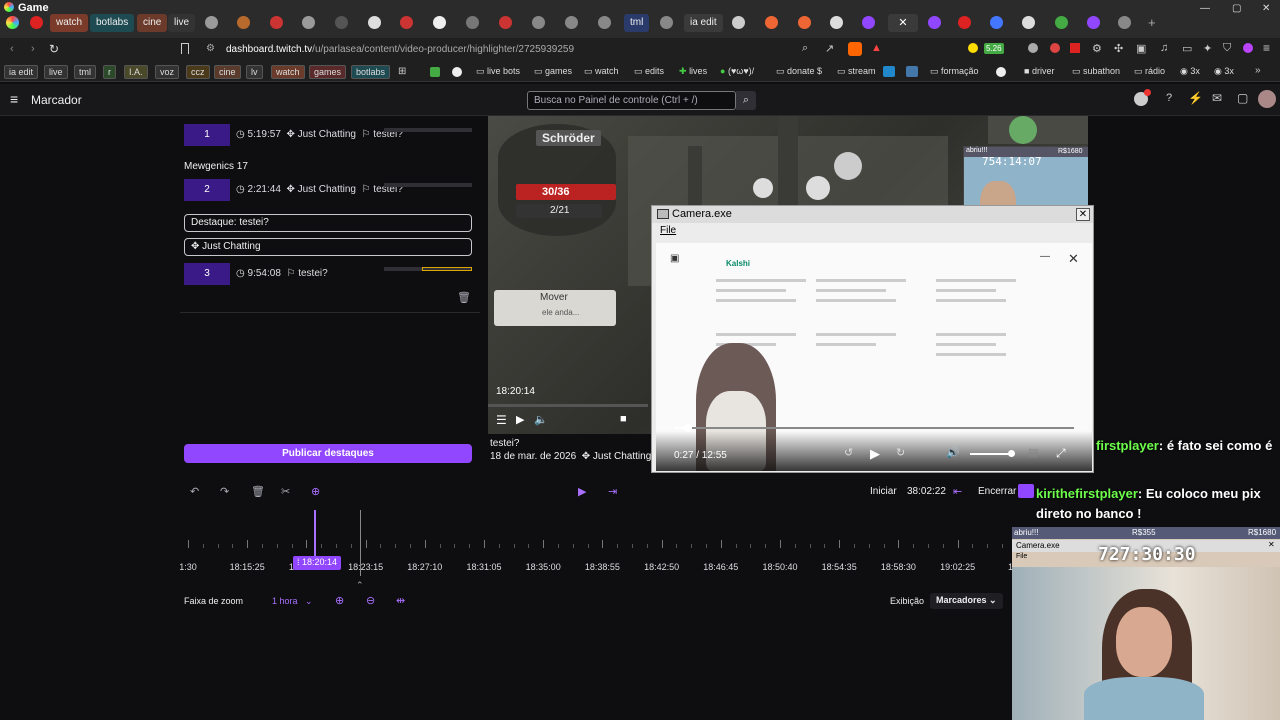 Image resolution: width=1280 pixels, height=720 pixels. I want to click on camera-menu-file: File, so click(668, 230).